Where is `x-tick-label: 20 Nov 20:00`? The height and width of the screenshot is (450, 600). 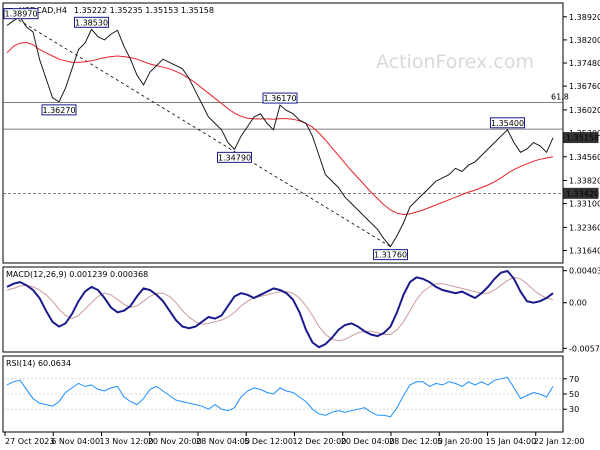 x-tick-label: 20 Nov 20:00 is located at coordinates (175, 441).